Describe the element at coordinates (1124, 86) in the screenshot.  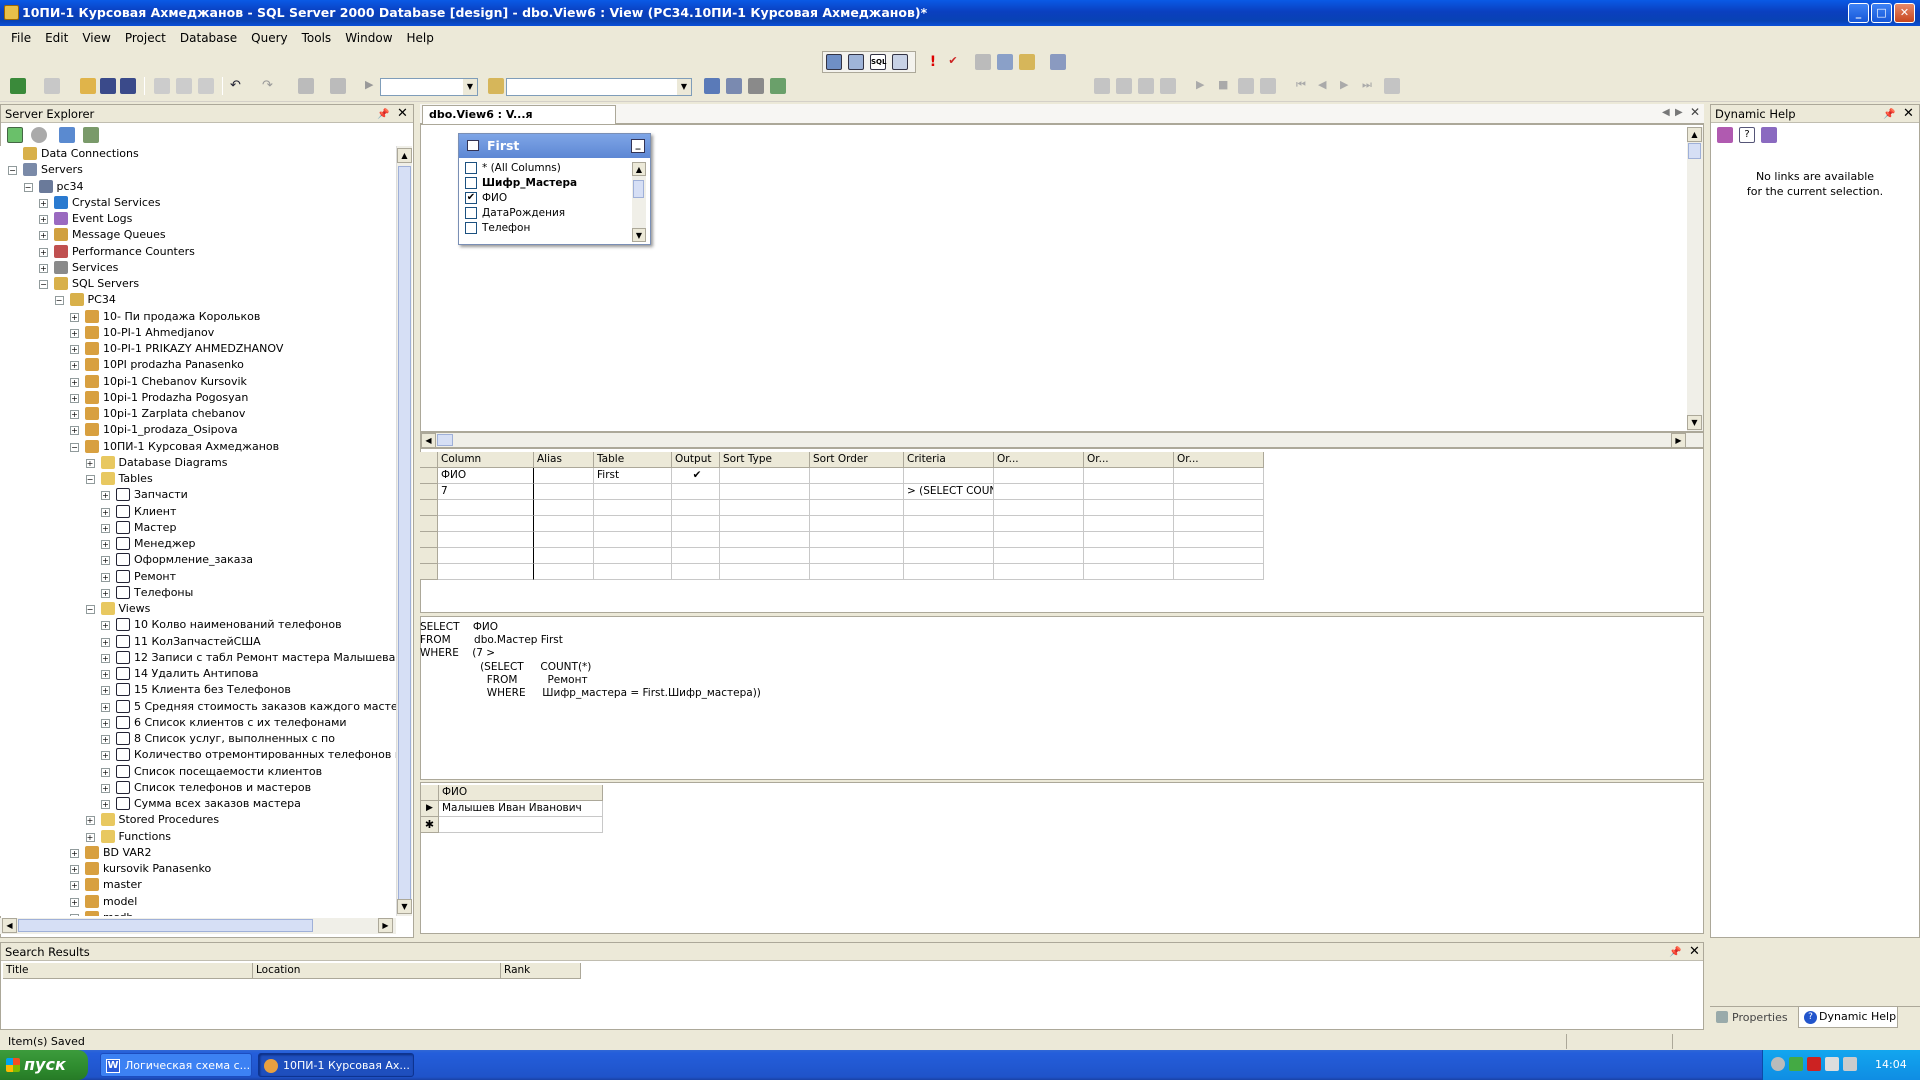
I see `toolbar-disabled-icon` at that location.